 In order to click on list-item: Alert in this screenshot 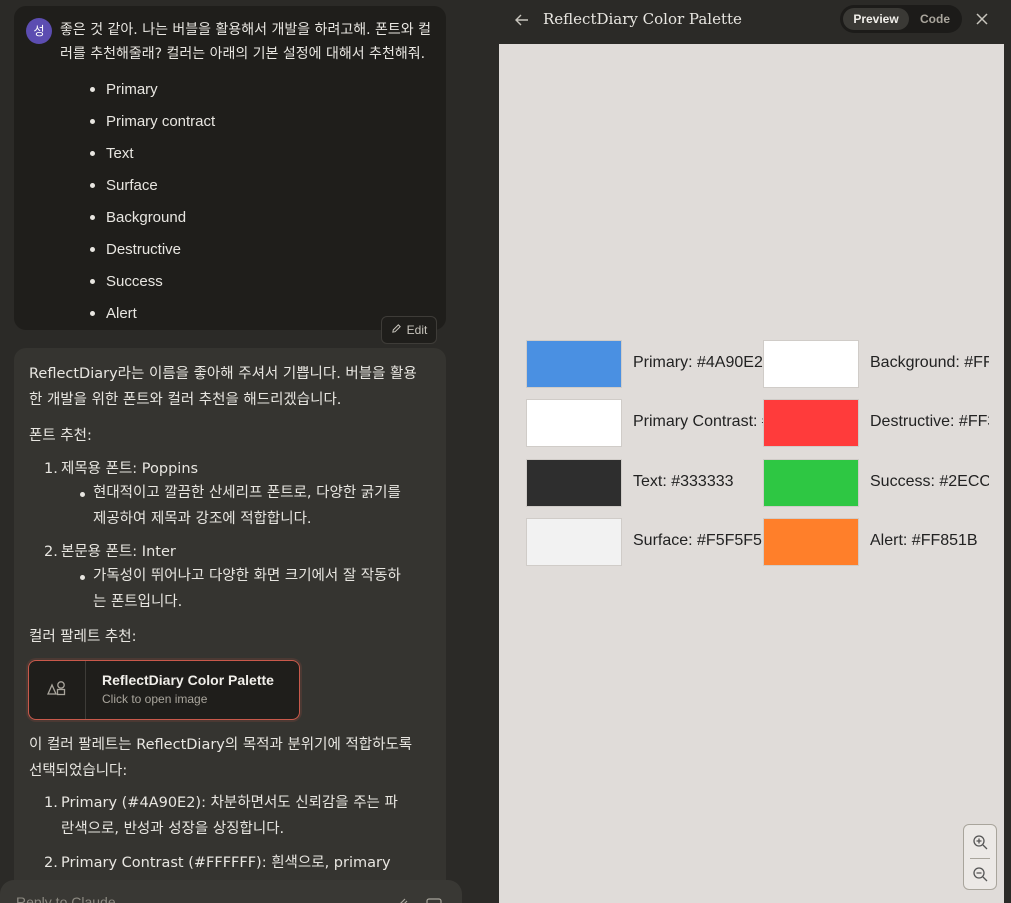, I will do `click(145, 314)`.